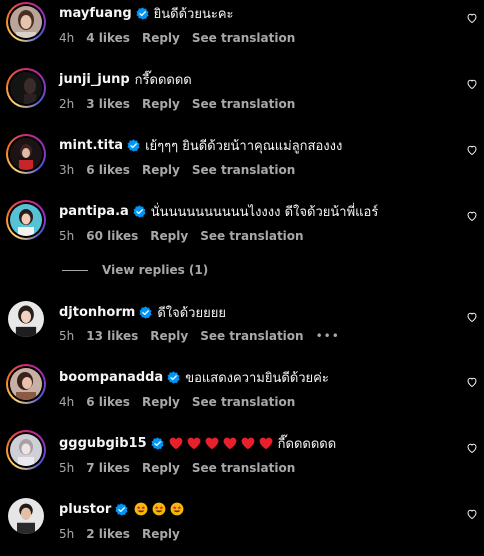 The image size is (484, 556). I want to click on comment-text: เย้ๆๆๆ ยินดีด้วยน้าาคุณแม่ลูกสองงง, so click(244, 146).